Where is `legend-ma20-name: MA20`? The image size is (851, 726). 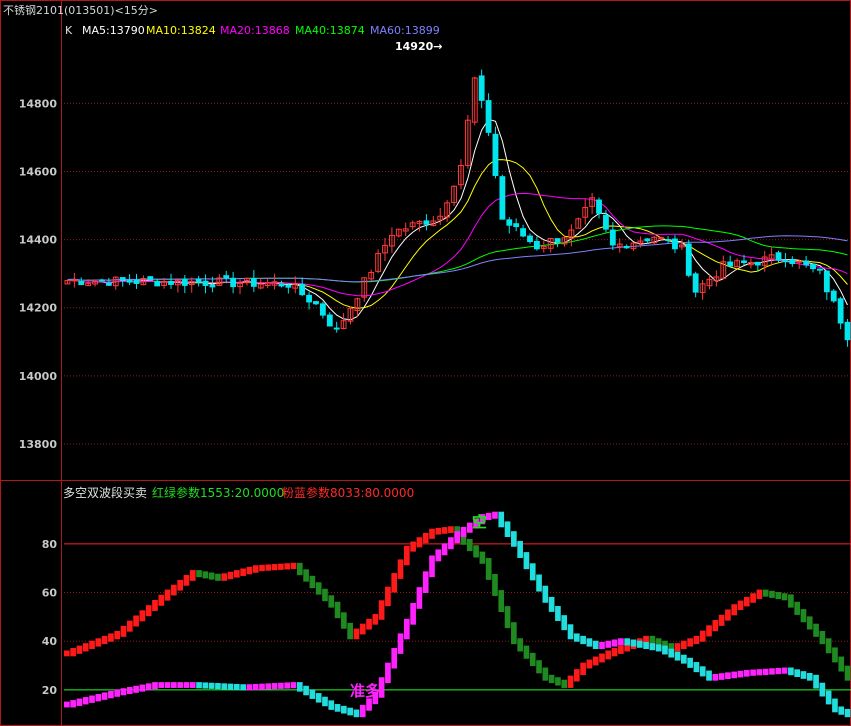 legend-ma20-name: MA20 is located at coordinates (235, 30).